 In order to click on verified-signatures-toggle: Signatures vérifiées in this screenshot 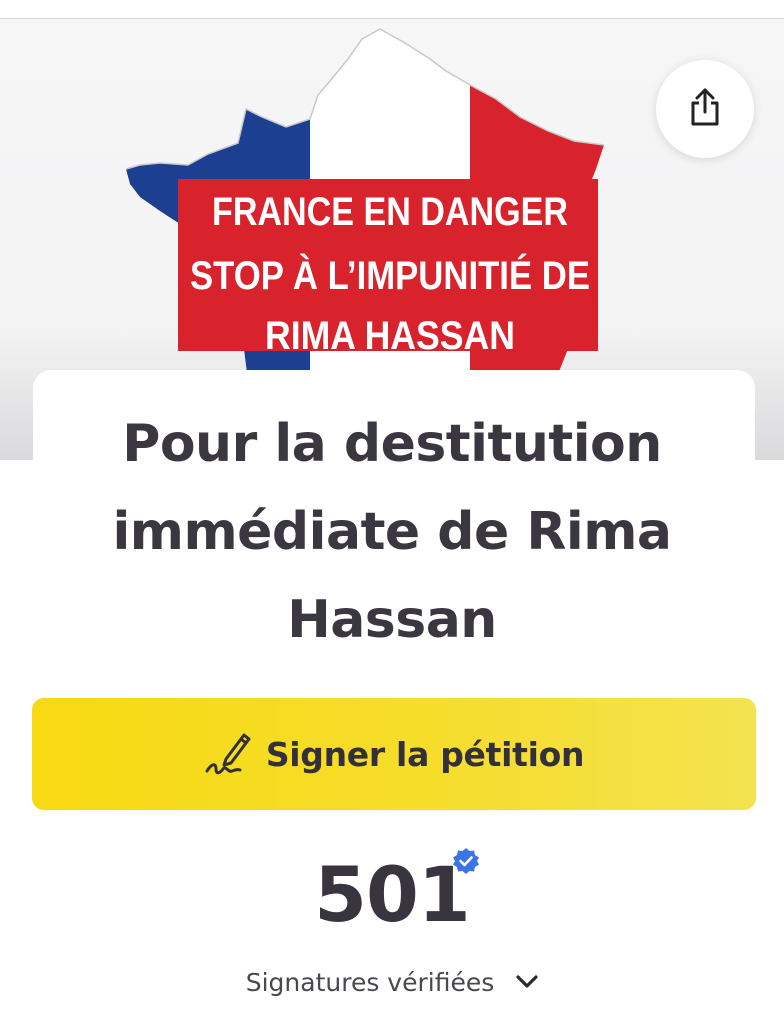, I will do `click(392, 982)`.